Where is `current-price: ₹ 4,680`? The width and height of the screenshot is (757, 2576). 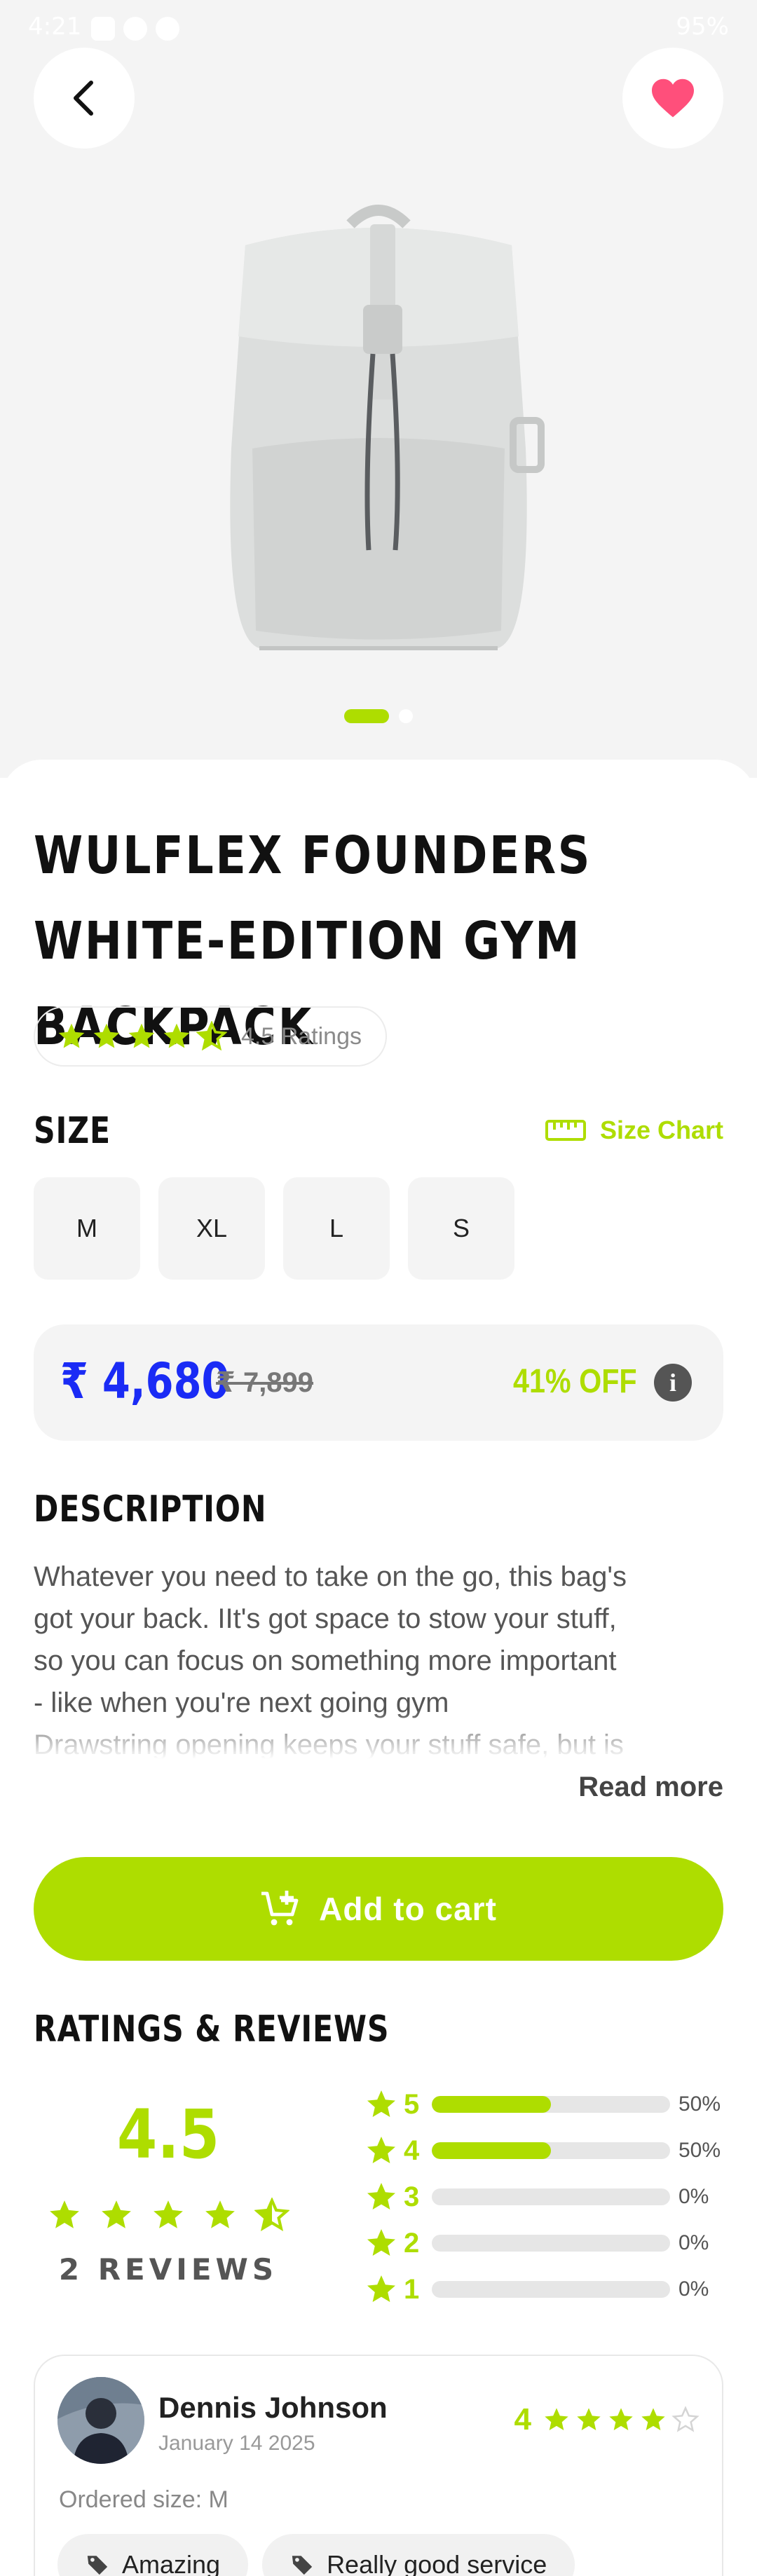 current-price: ₹ 4,680 is located at coordinates (145, 1381).